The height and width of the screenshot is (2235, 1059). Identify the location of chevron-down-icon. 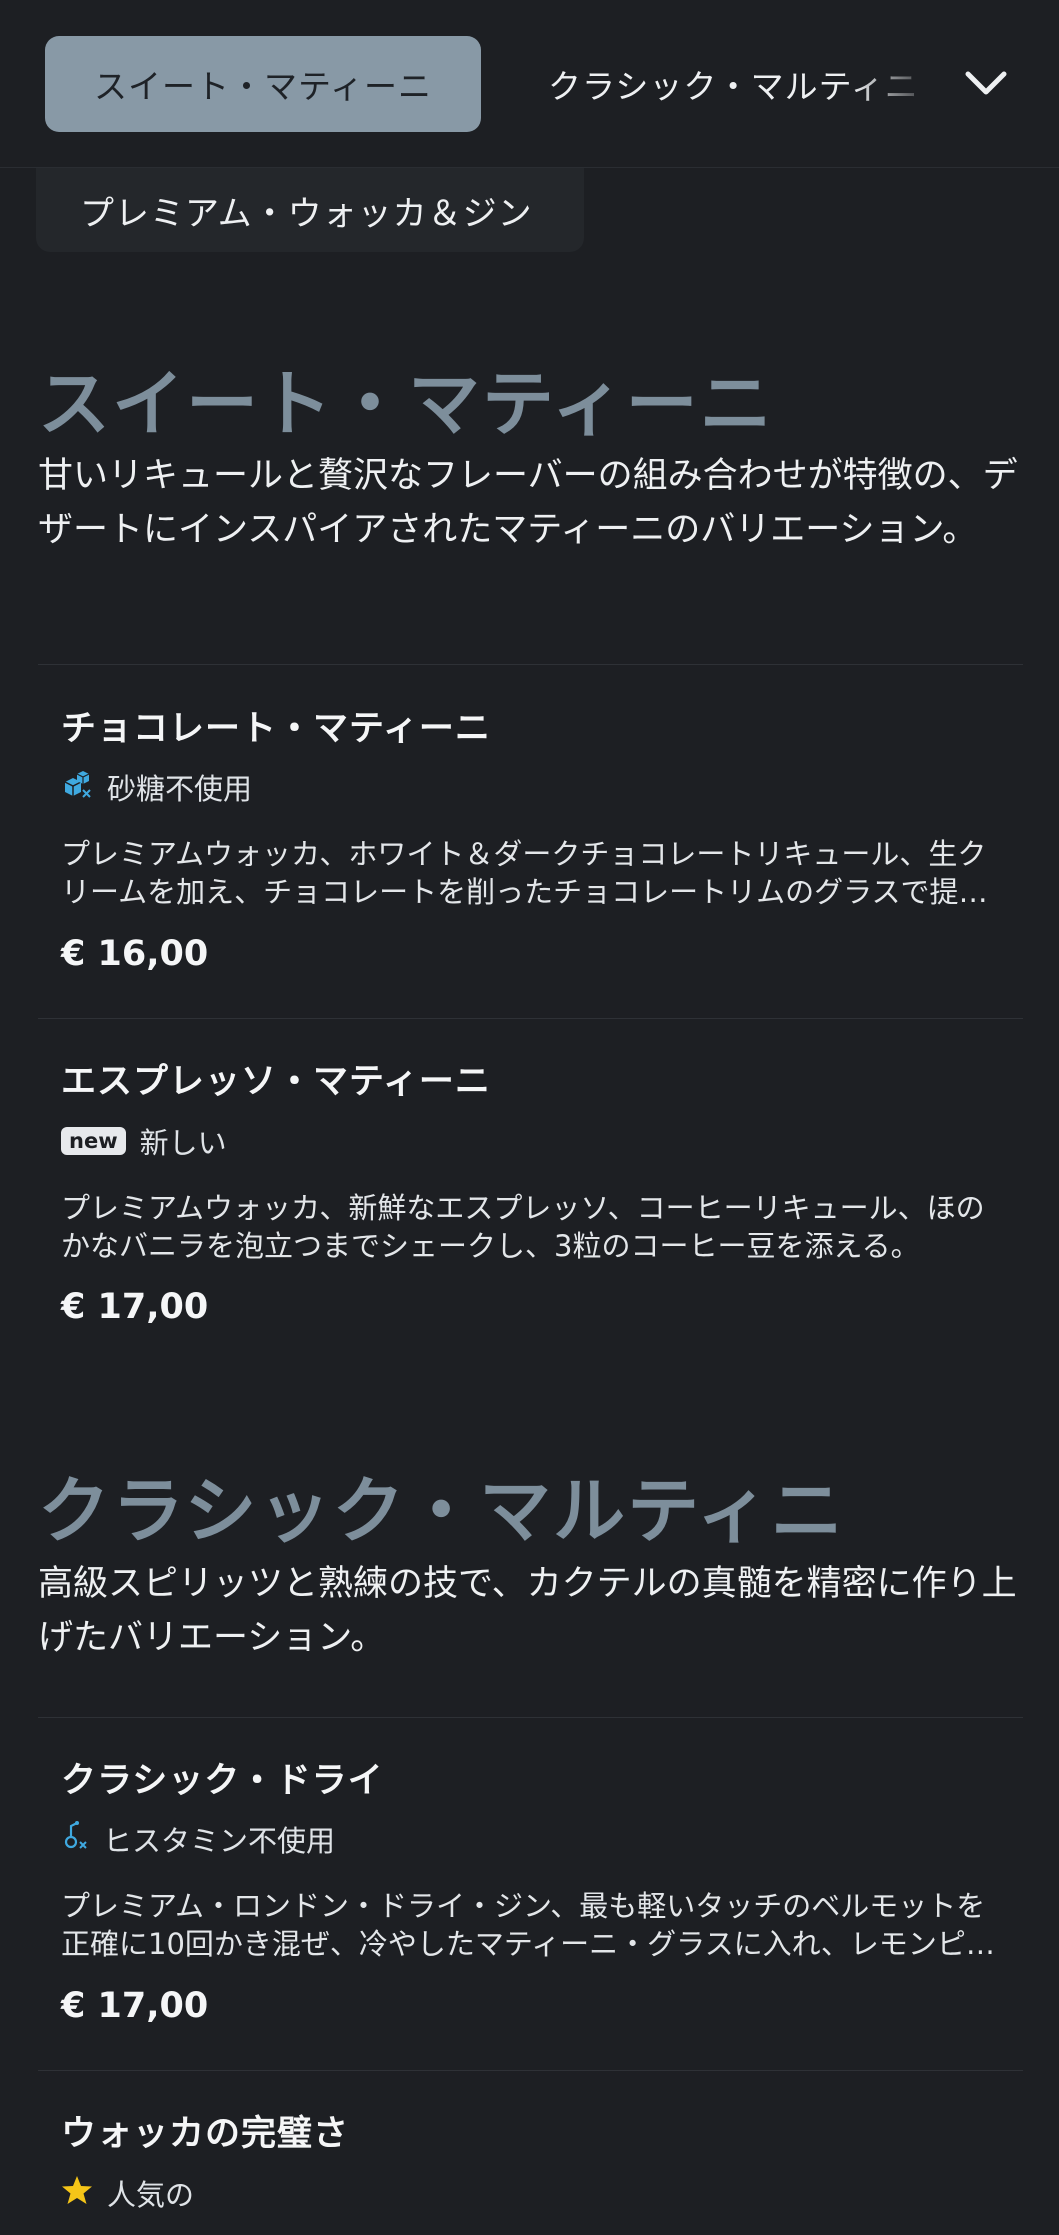
(986, 84).